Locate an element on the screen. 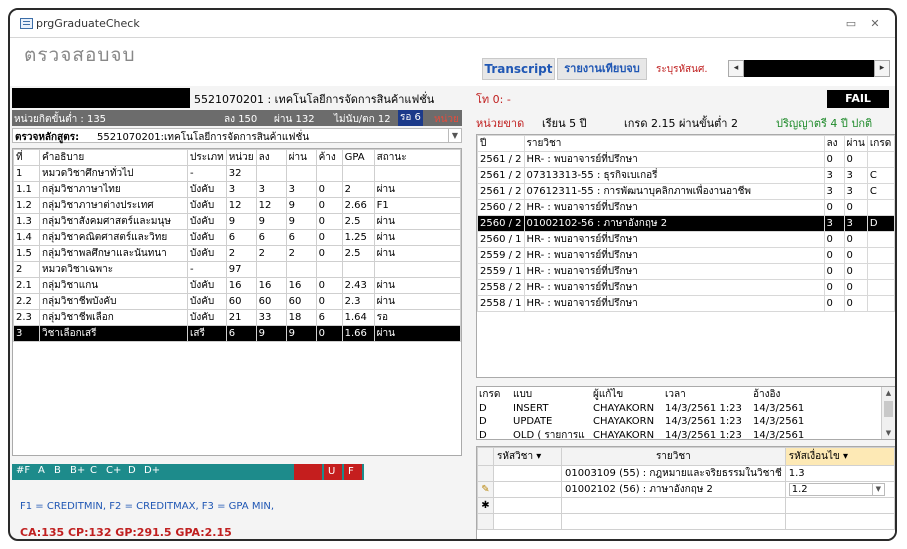 Image resolution: width=907 pixels, height=549 pixels. grade-filter-item: B+ is located at coordinates (77, 470).